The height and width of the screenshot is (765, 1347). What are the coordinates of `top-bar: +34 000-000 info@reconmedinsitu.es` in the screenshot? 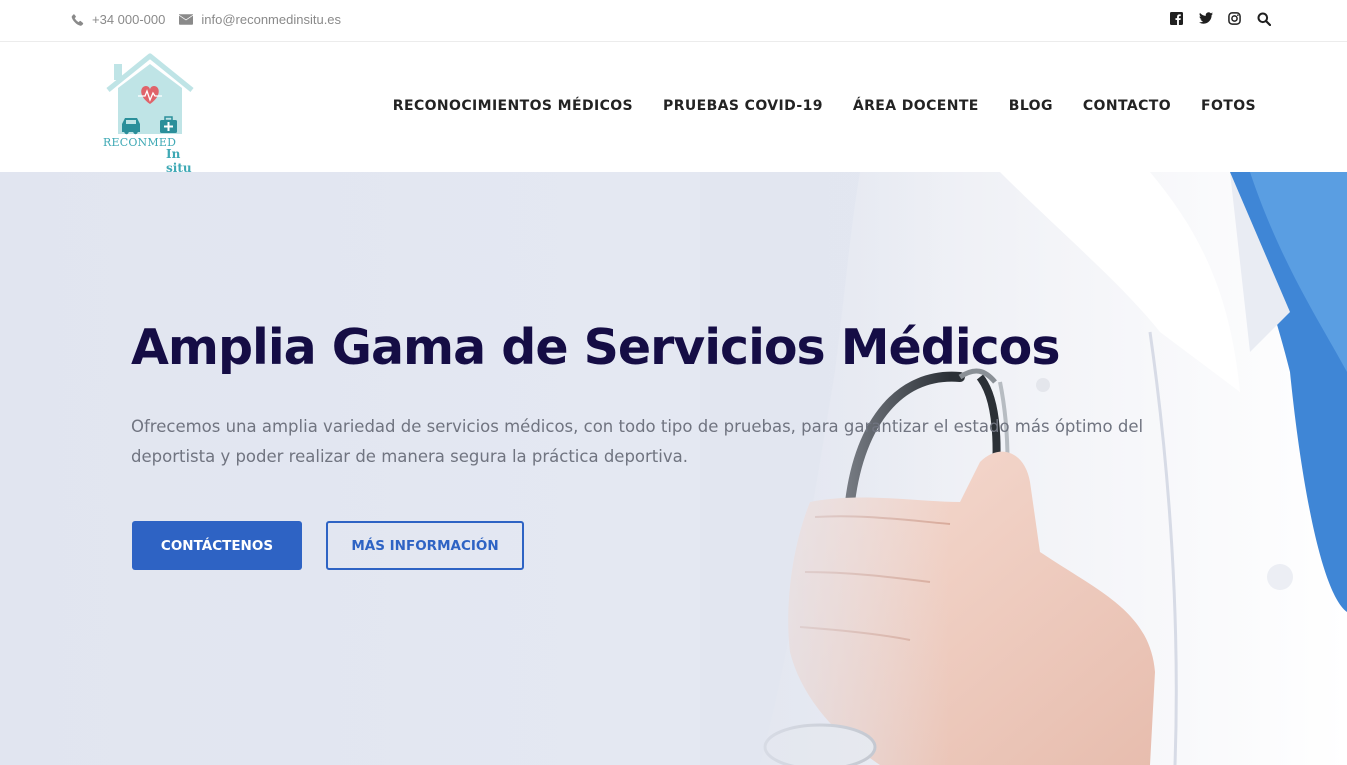 It's located at (673, 21).